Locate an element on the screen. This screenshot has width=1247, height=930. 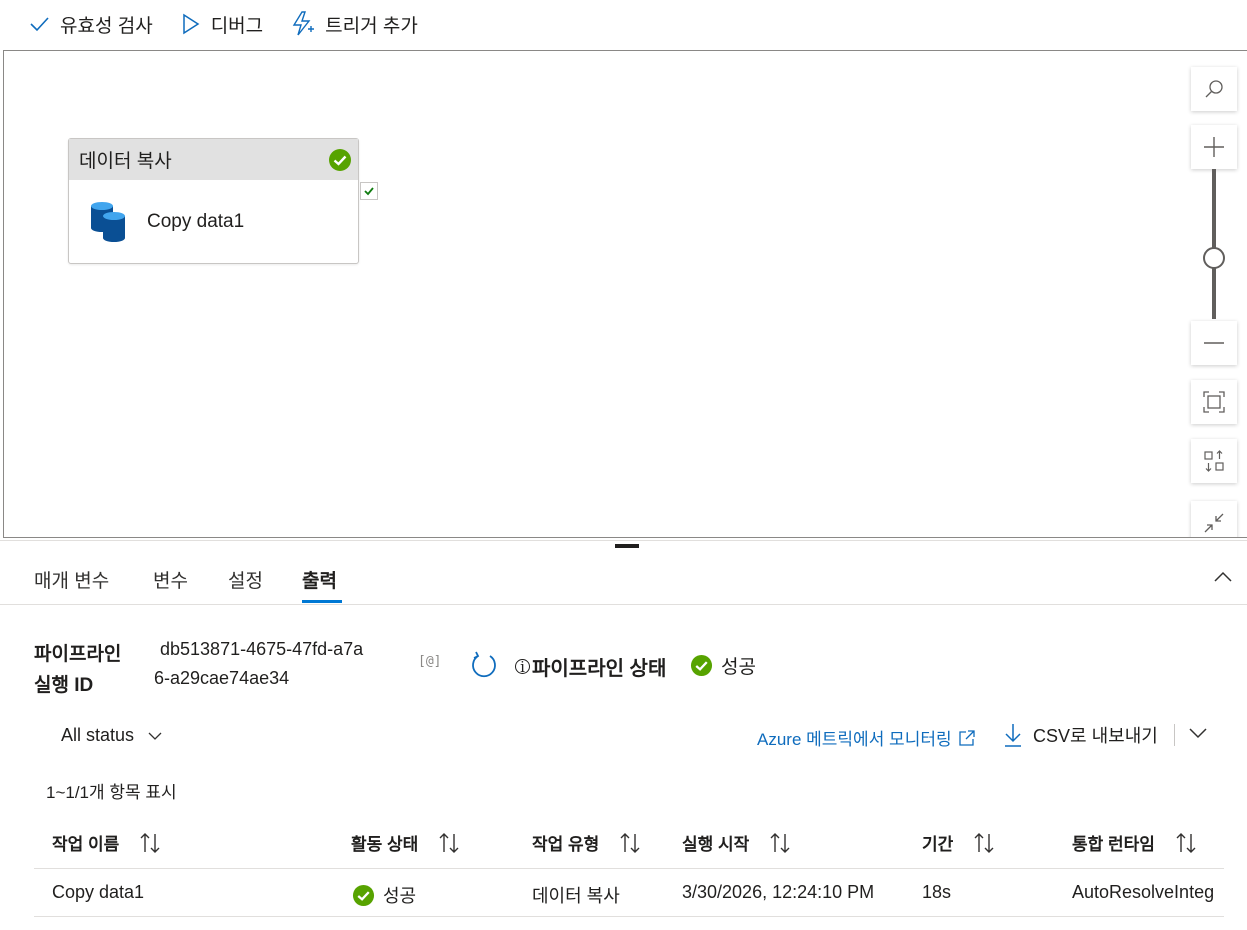
cell-run-start: 3/30/2026, 12:24:10 PM is located at coordinates (778, 892).